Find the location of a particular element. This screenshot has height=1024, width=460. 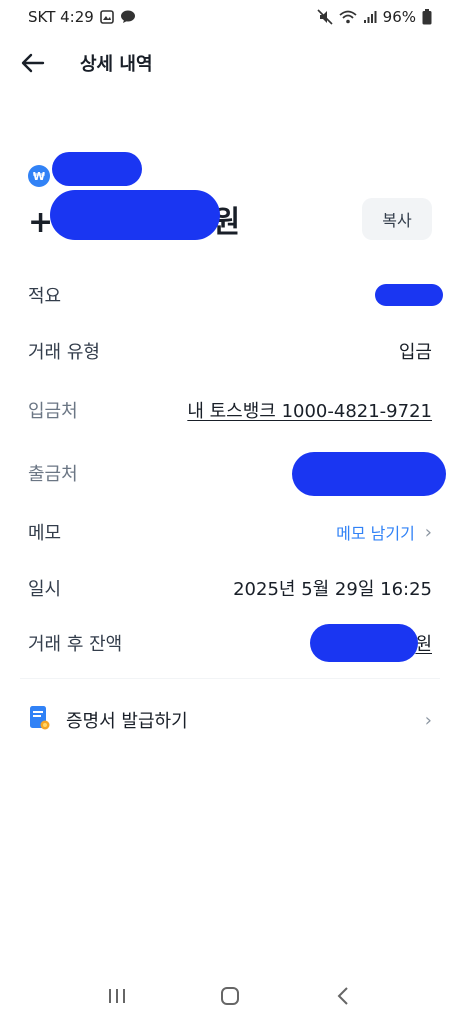

detail-row-memo: 메모 메모 남기기 › is located at coordinates (230, 532).